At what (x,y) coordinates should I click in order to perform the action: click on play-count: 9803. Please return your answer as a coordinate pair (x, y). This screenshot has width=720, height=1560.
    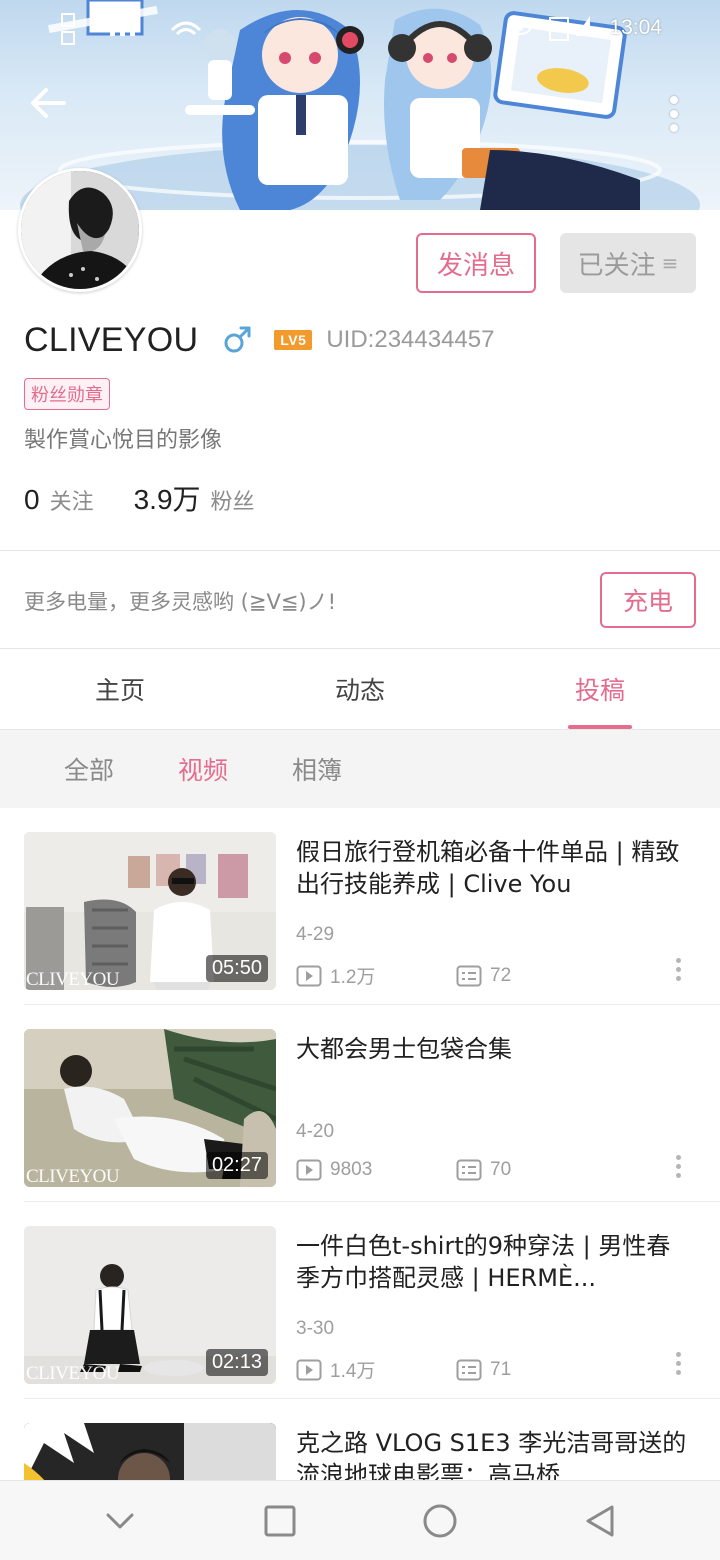
    Looking at the image, I should click on (351, 1169).